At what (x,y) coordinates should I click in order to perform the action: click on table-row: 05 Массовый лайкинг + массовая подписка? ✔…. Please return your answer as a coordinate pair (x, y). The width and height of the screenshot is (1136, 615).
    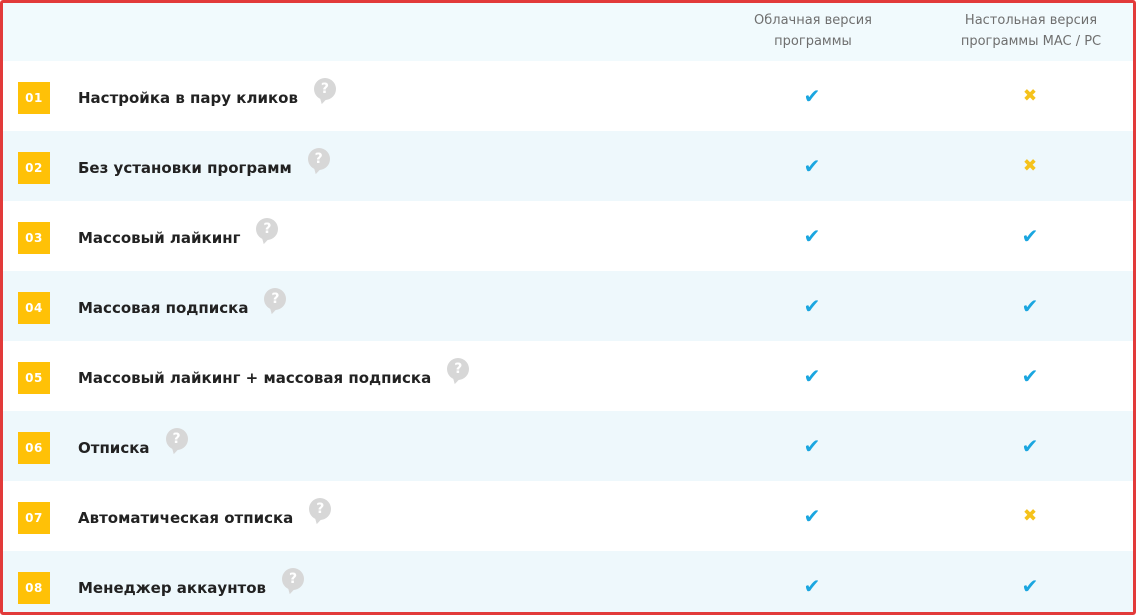
    Looking at the image, I should click on (568, 376).